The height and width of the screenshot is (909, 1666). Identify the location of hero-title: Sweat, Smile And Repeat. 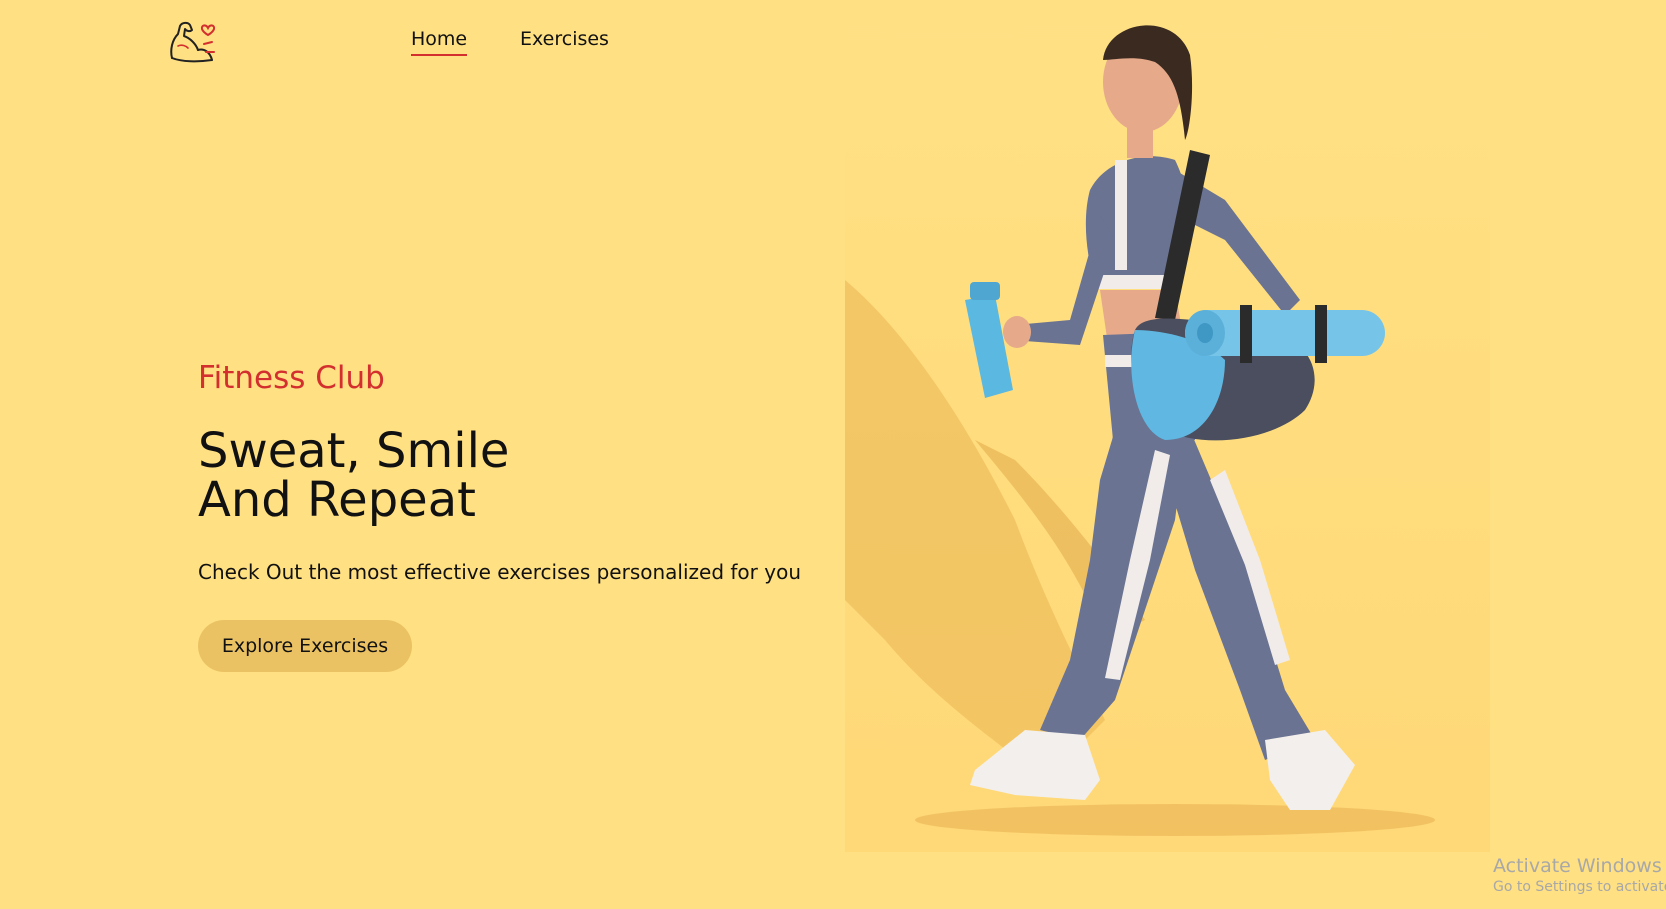
(353, 476).